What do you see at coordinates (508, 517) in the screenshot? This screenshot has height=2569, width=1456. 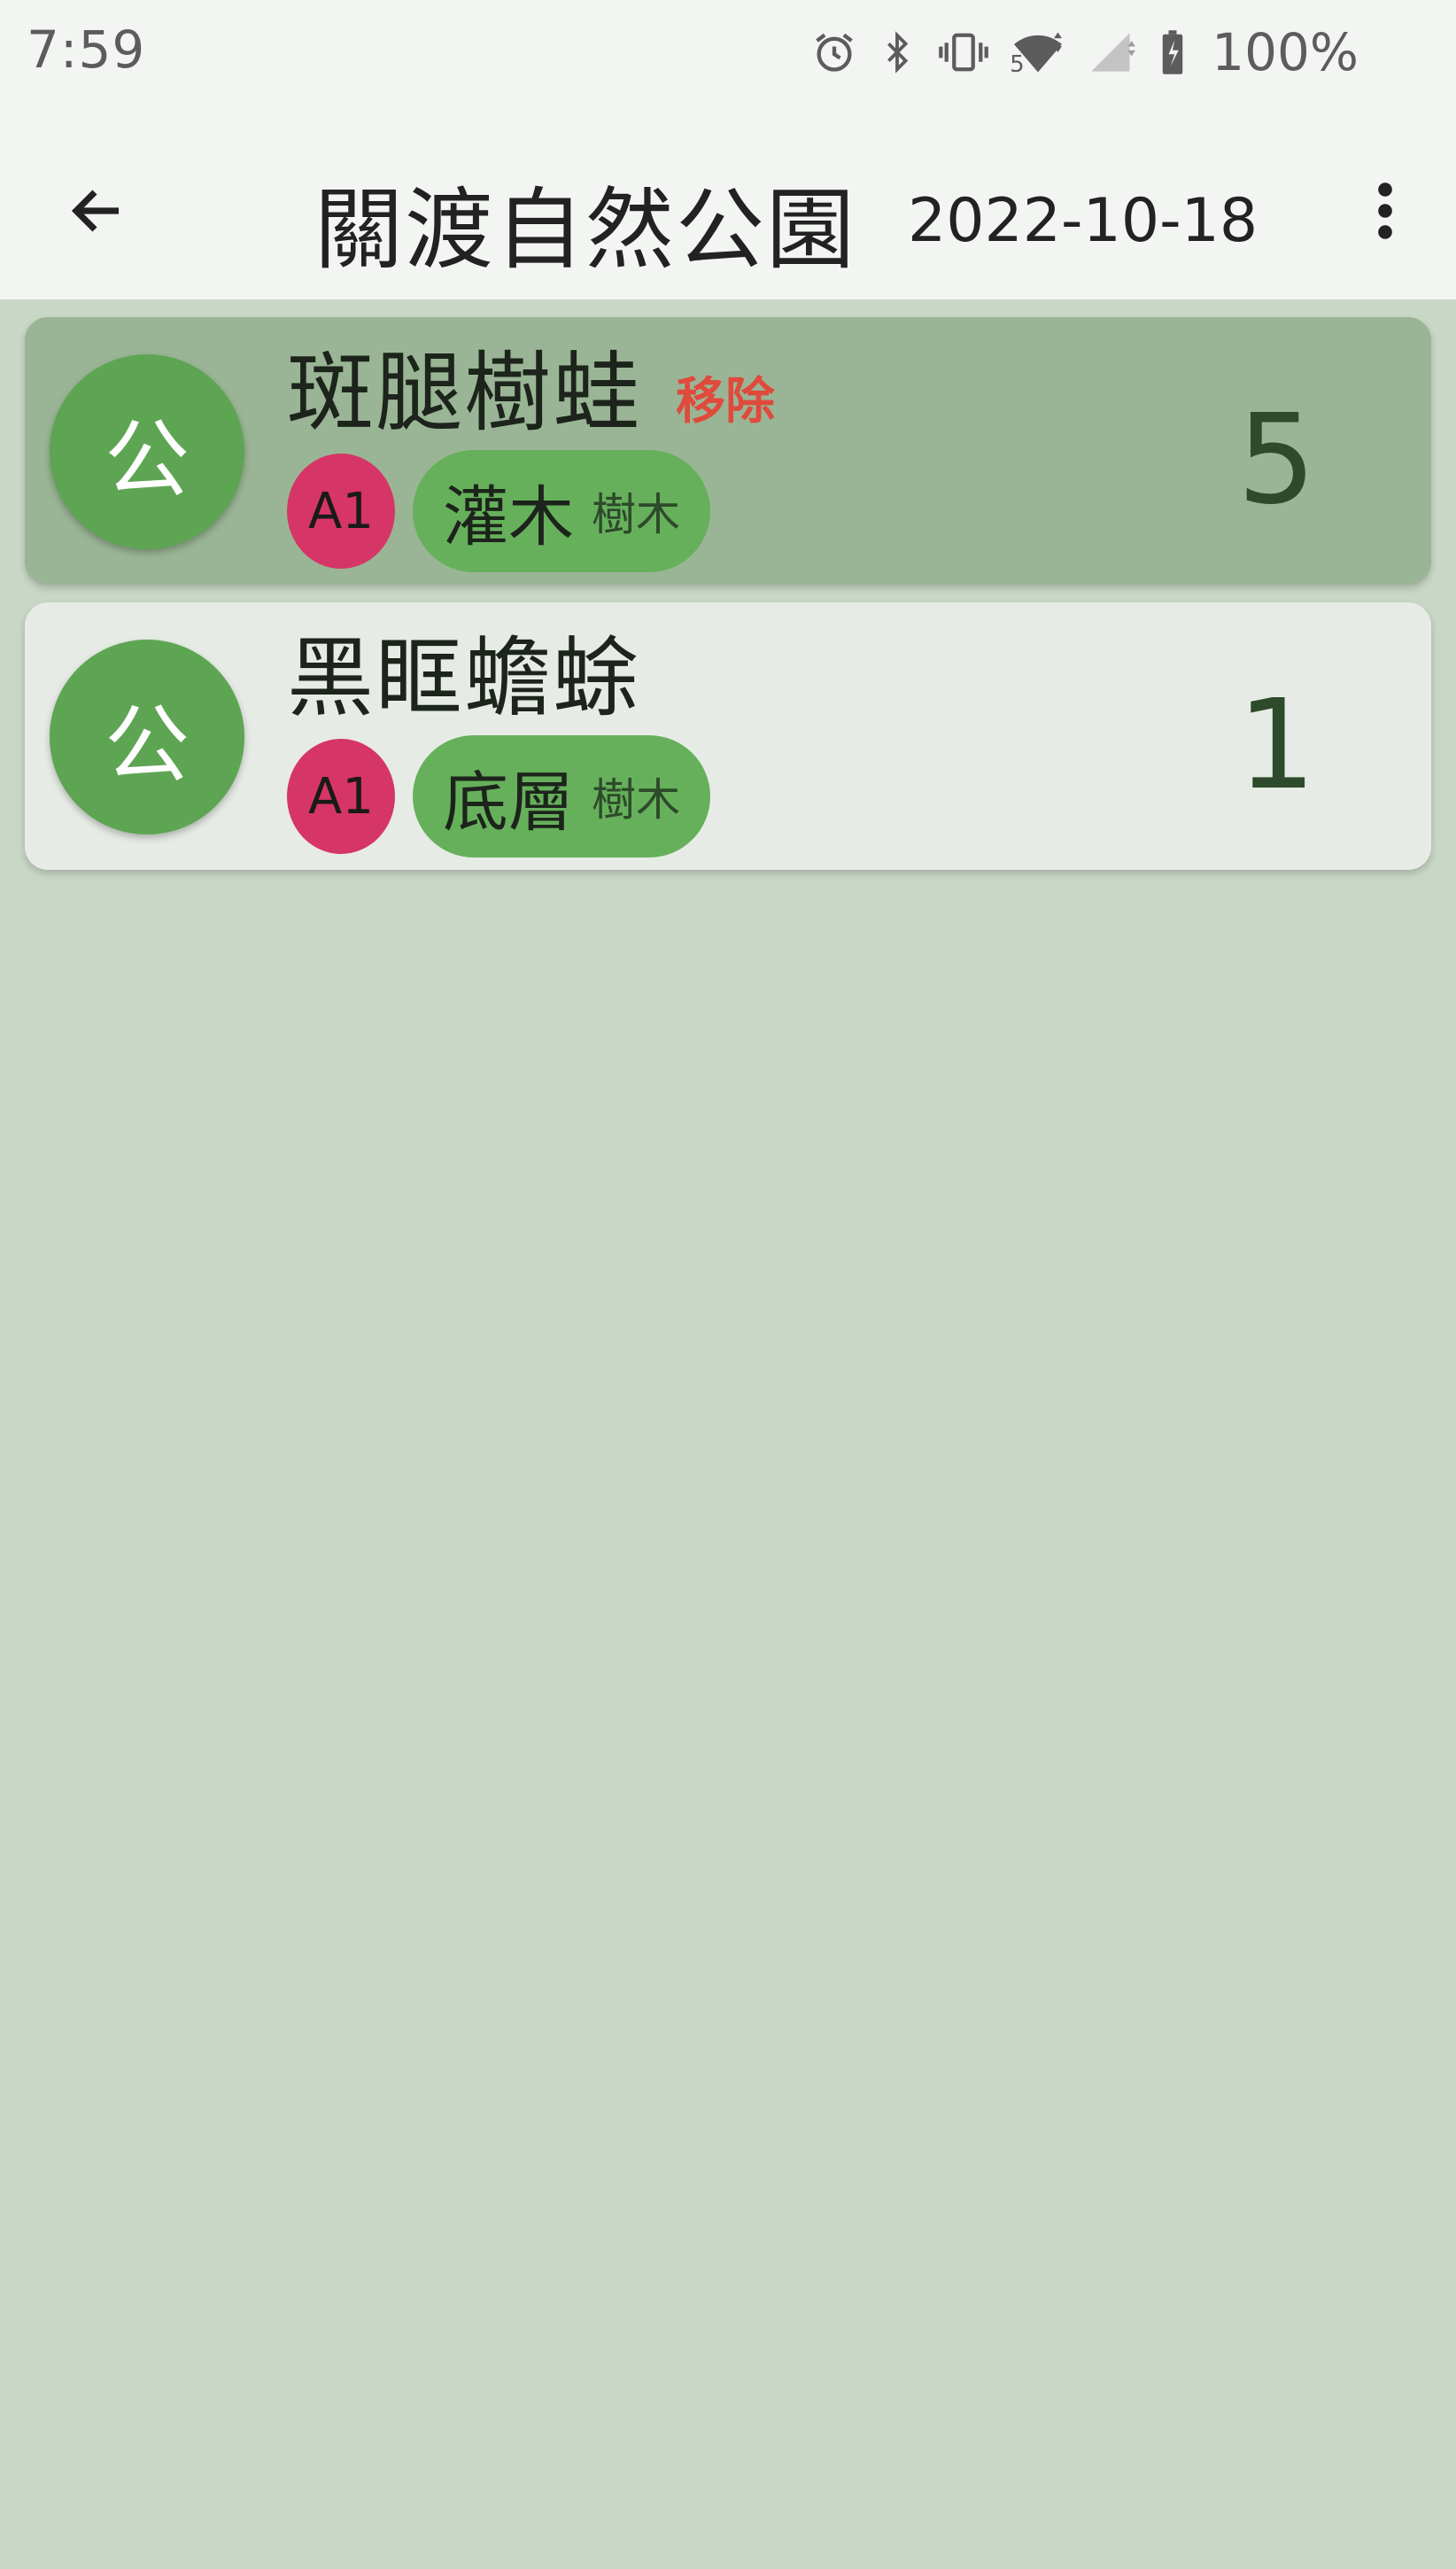 I see `layer-name: 灌木` at bounding box center [508, 517].